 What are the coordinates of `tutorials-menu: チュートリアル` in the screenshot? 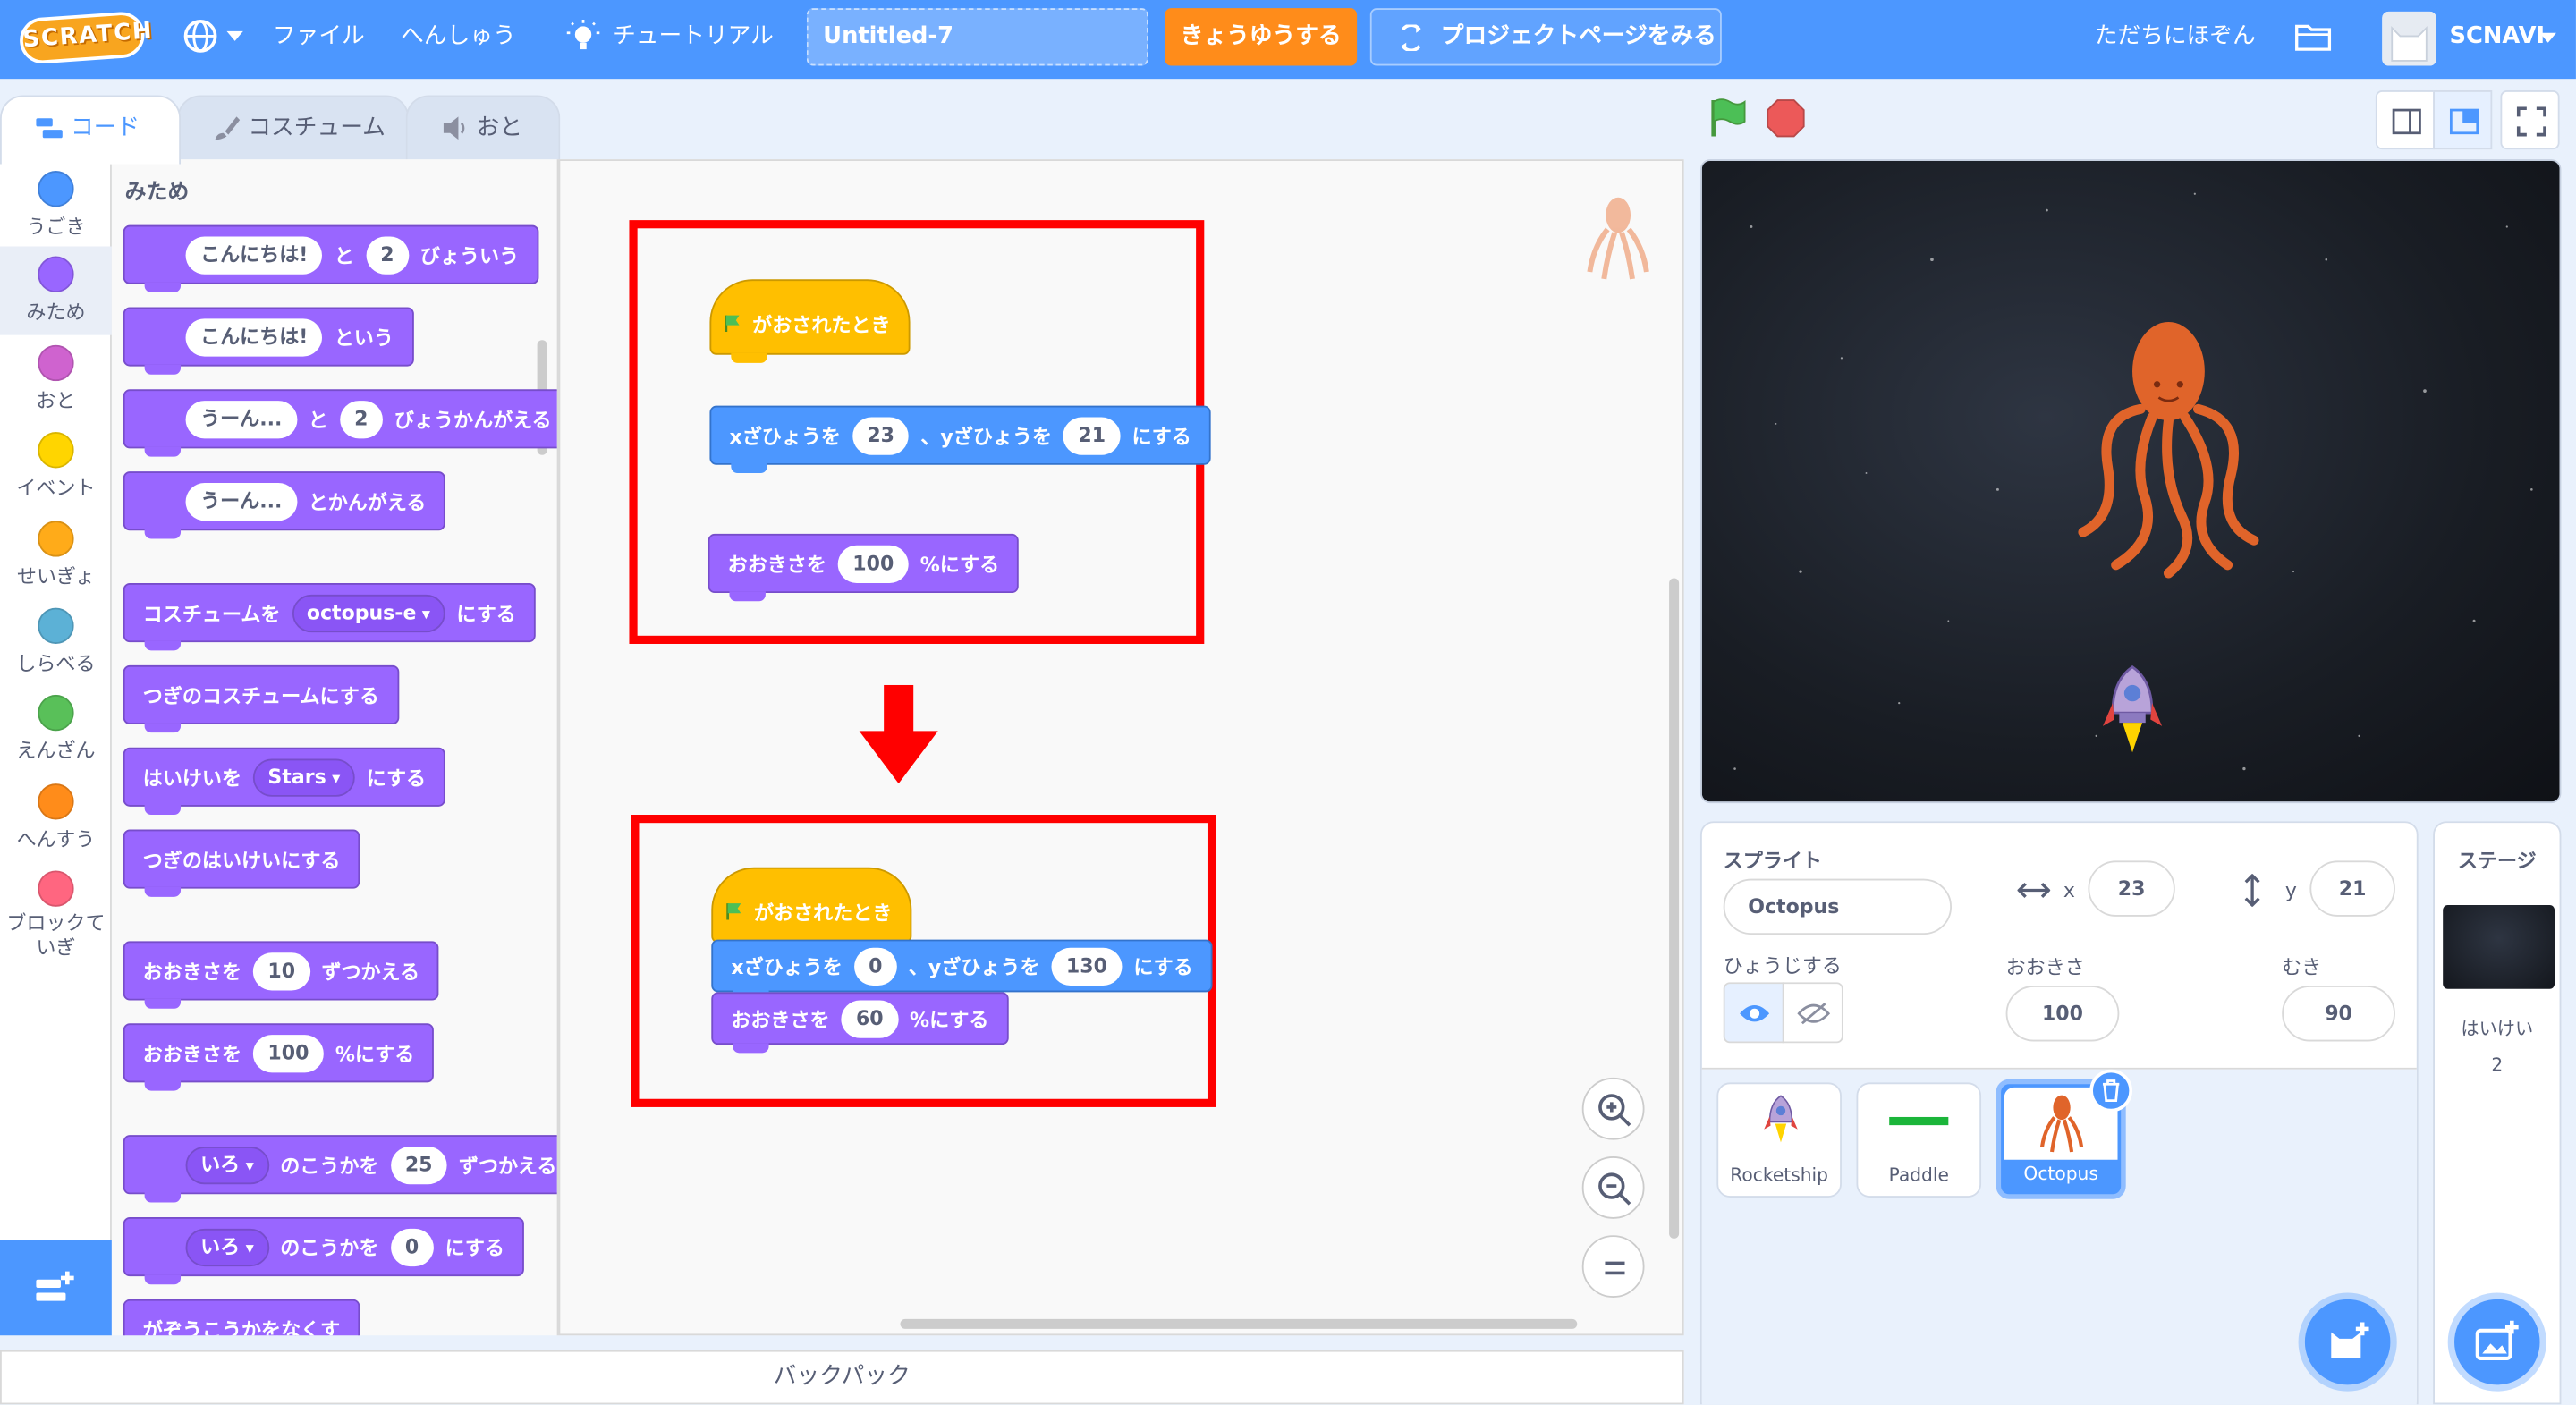 It's located at (693, 40).